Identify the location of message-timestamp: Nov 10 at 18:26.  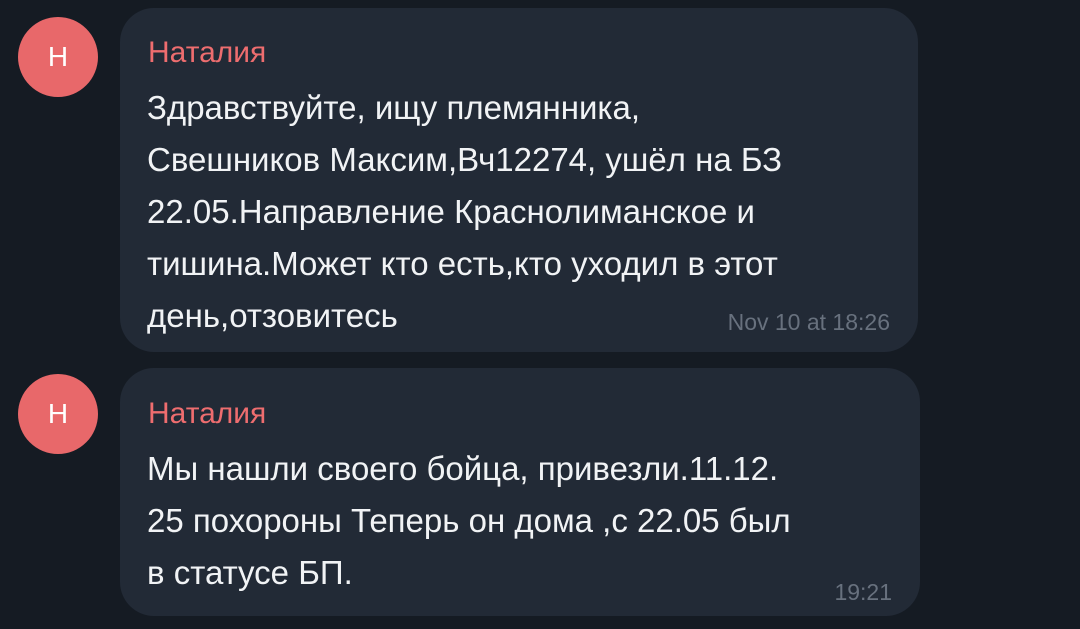
(808, 322).